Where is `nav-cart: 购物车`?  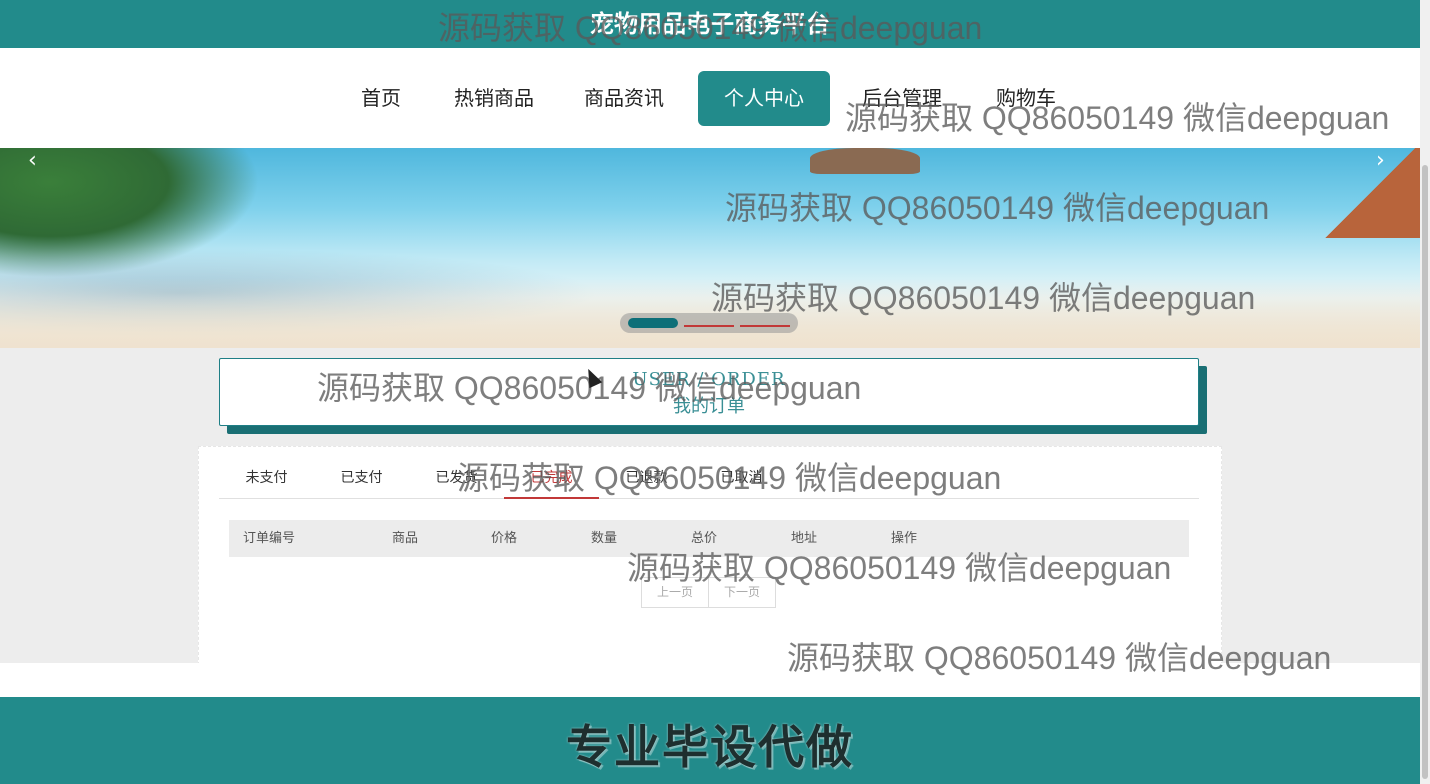
nav-cart: 购物车 is located at coordinates (1026, 98).